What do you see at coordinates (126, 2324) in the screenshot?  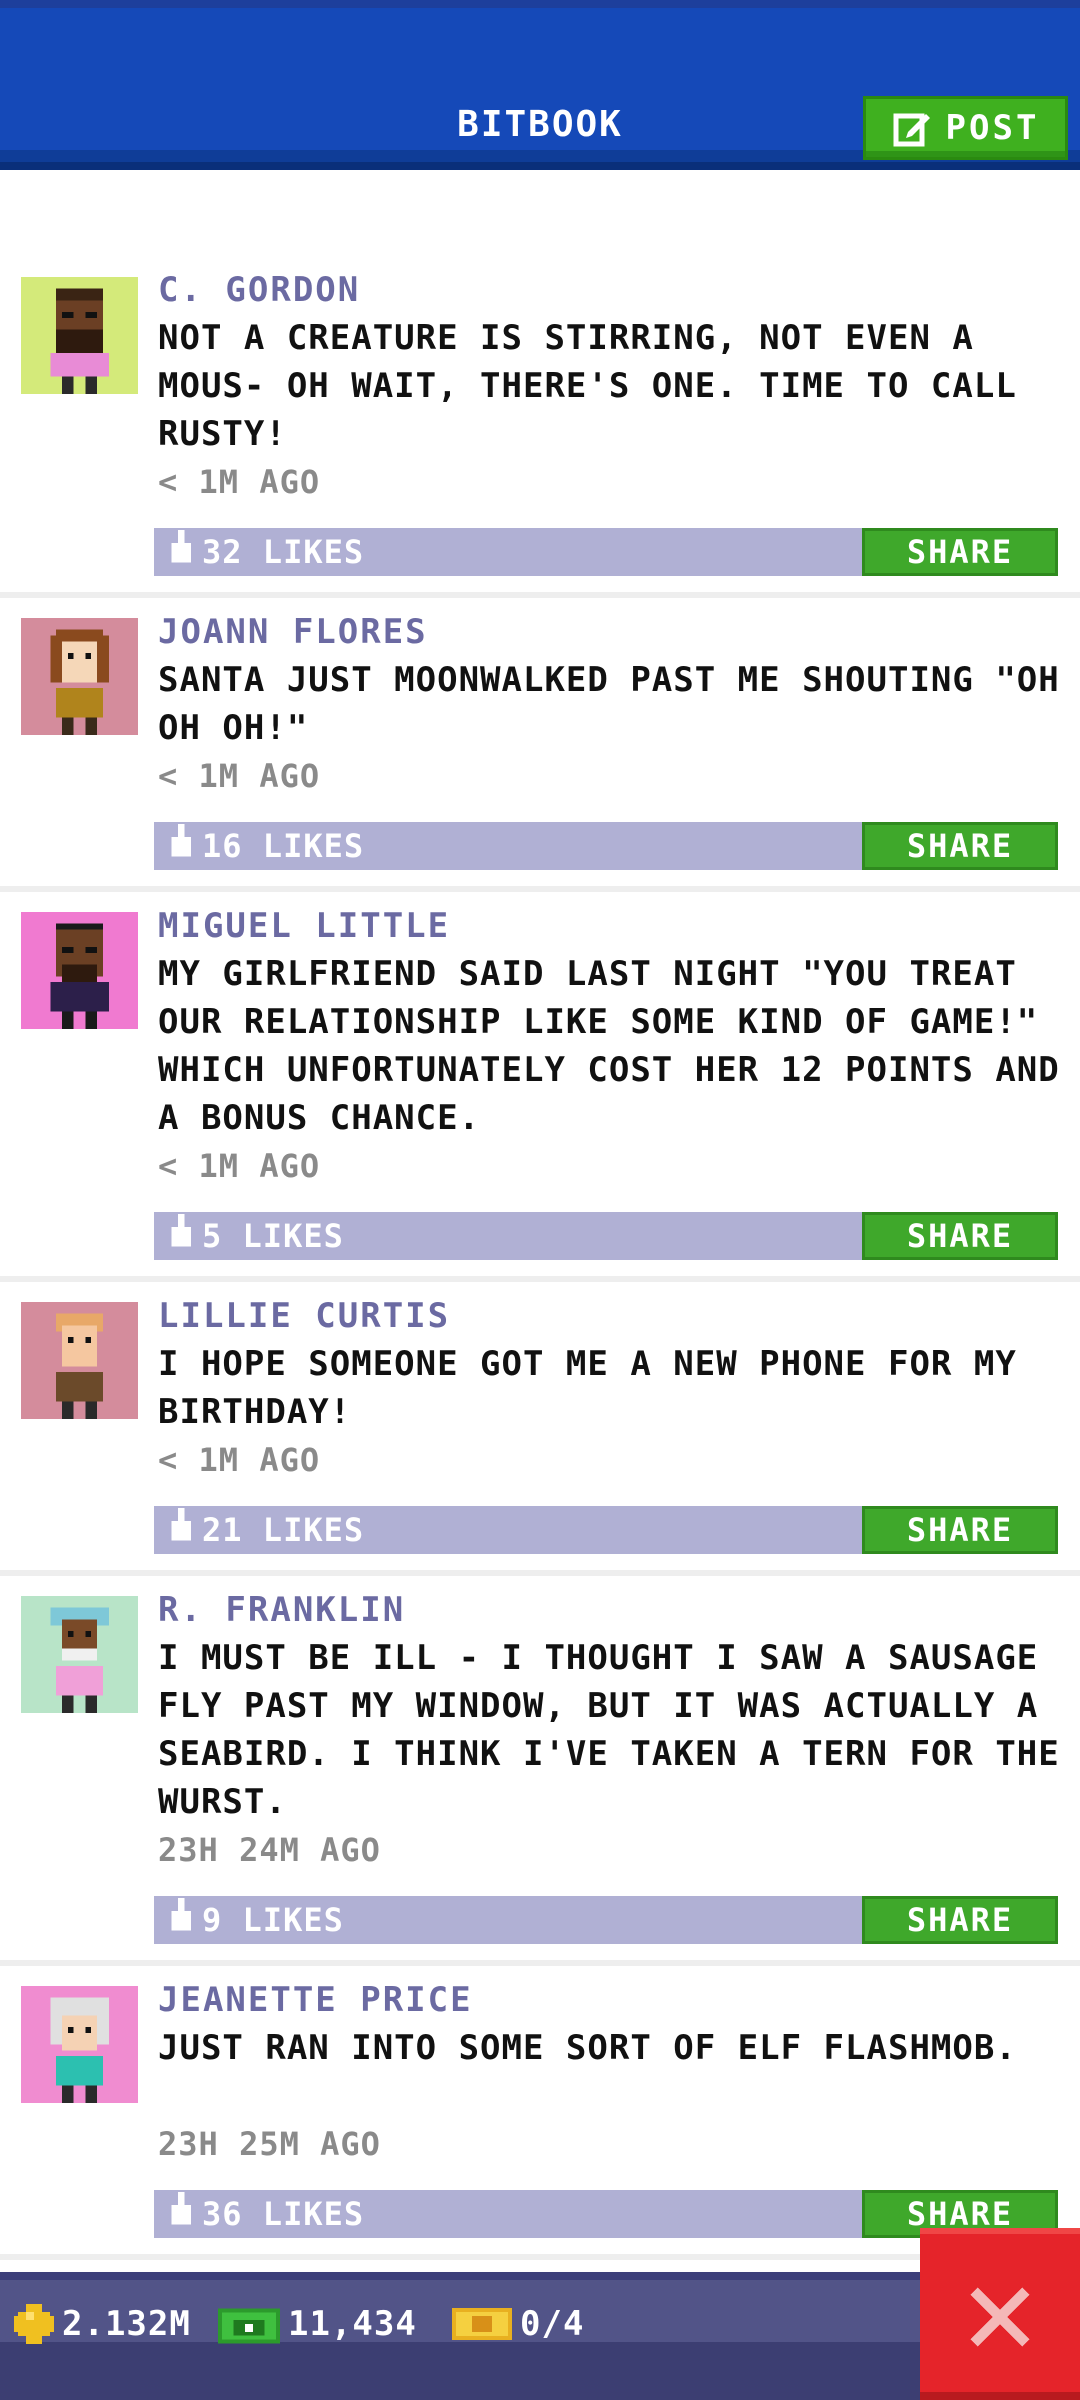 I see `coins-value: 2.132M` at bounding box center [126, 2324].